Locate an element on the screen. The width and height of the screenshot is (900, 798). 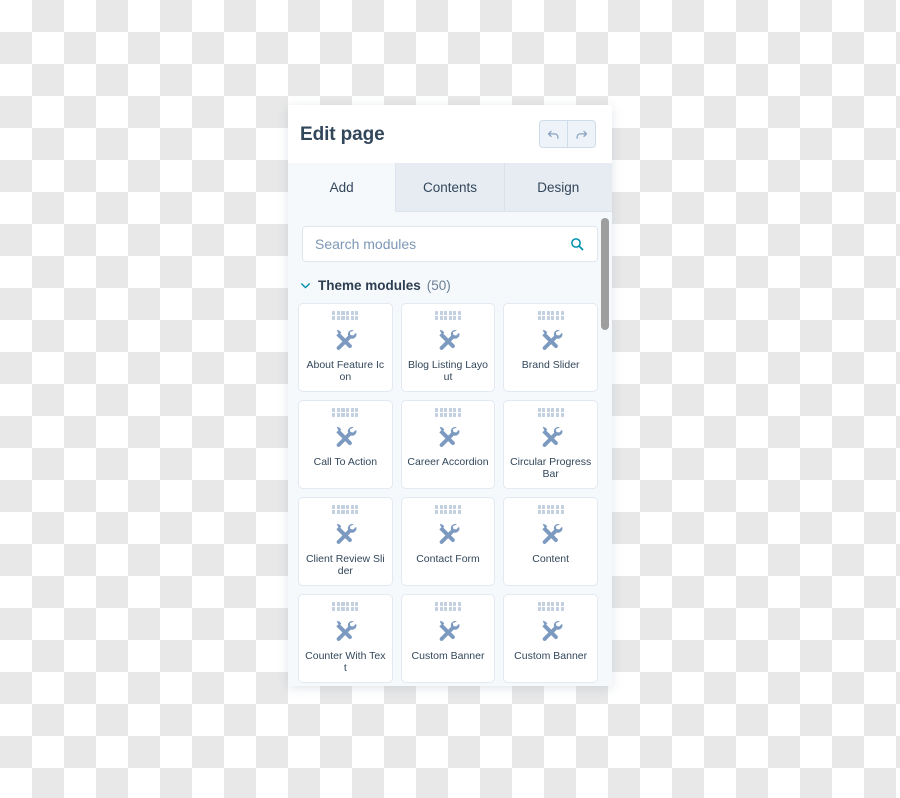
module-card: Blog Listing Layout is located at coordinates (448, 347).